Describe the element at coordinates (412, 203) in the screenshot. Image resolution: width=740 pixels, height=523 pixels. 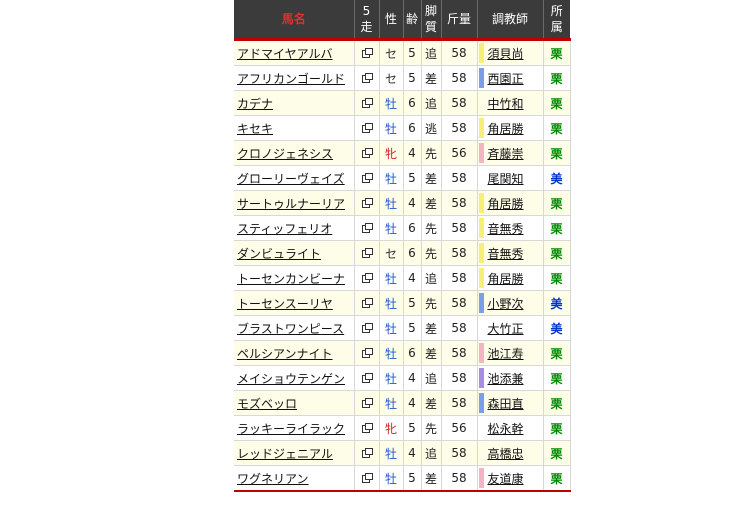
I see `age-cell: 4` at that location.